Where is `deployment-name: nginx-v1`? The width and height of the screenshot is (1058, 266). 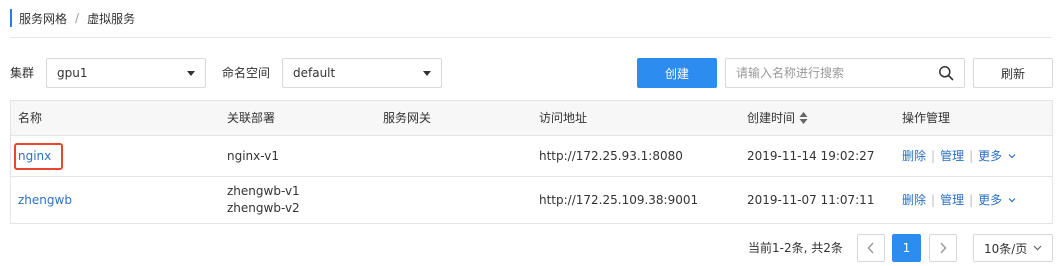 deployment-name: nginx-v1 is located at coordinates (253, 155).